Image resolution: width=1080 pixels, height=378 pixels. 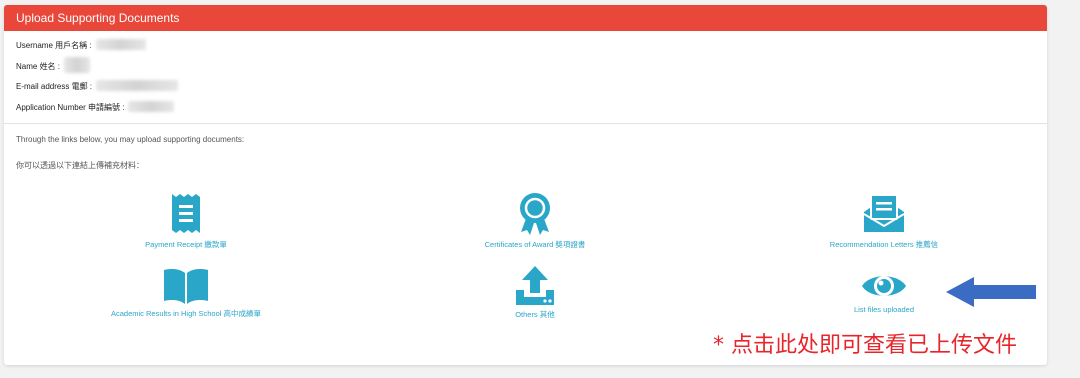 What do you see at coordinates (80, 165) in the screenshot?
I see `intro-chinese: 你可以透過以下連結上傳補充材料：` at bounding box center [80, 165].